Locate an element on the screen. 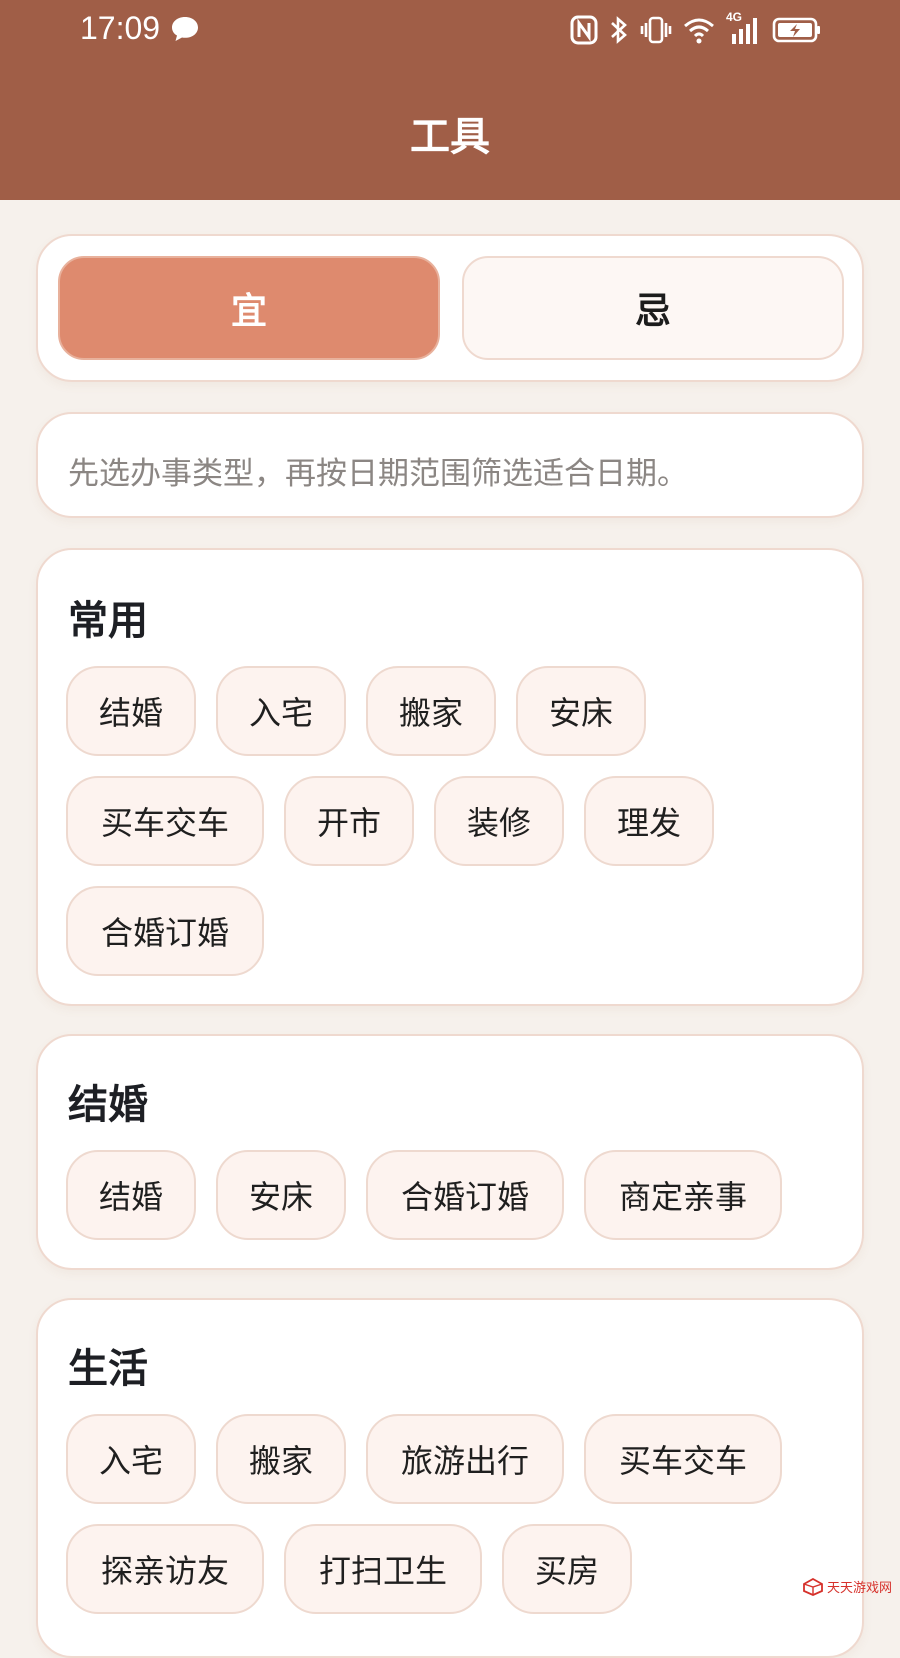  app-header: 17:09 4G 工具 is located at coordinates (450, 100).